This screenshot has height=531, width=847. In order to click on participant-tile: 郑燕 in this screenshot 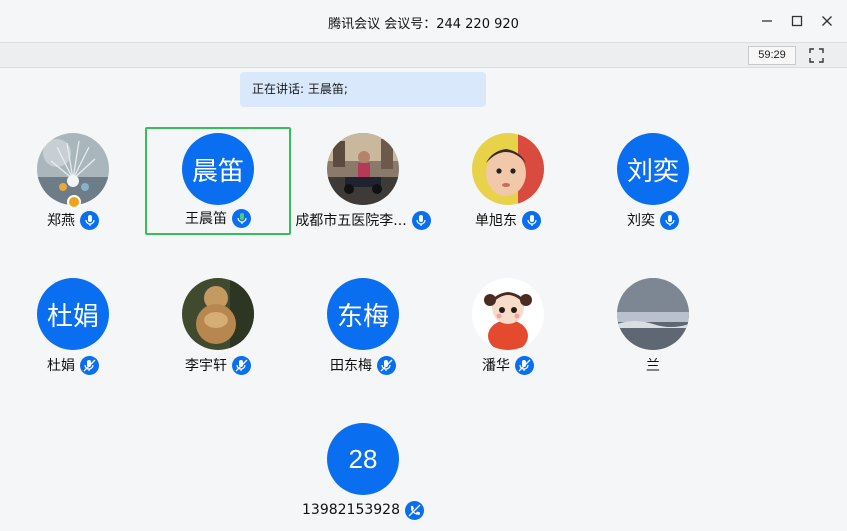, I will do `click(73, 181)`.